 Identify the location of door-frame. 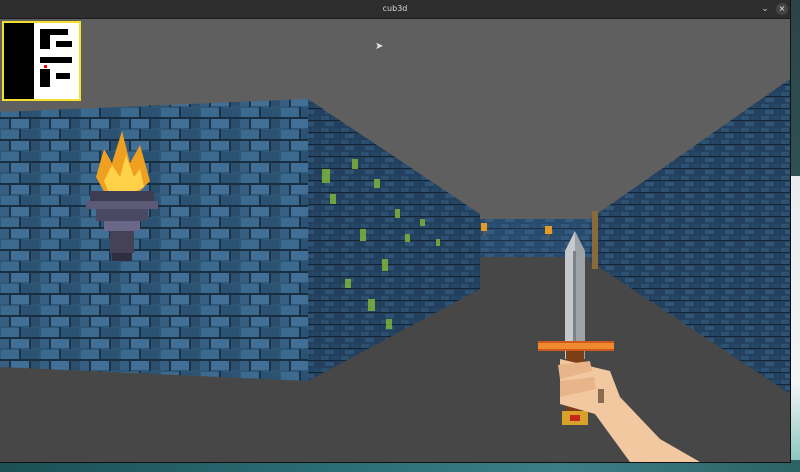
(595, 240).